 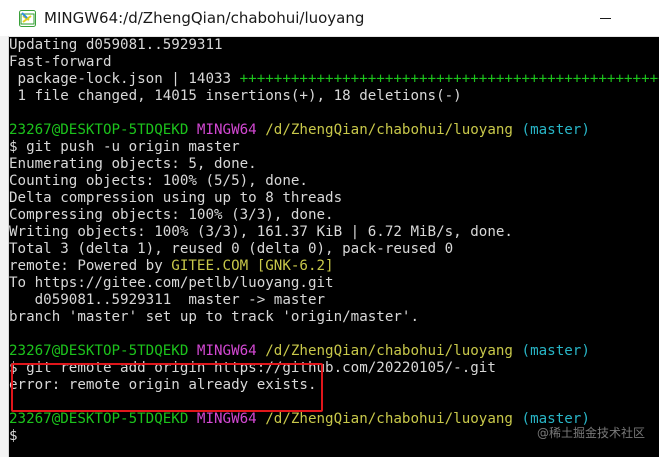 I want to click on minimize-icon, so click(x=605, y=18).